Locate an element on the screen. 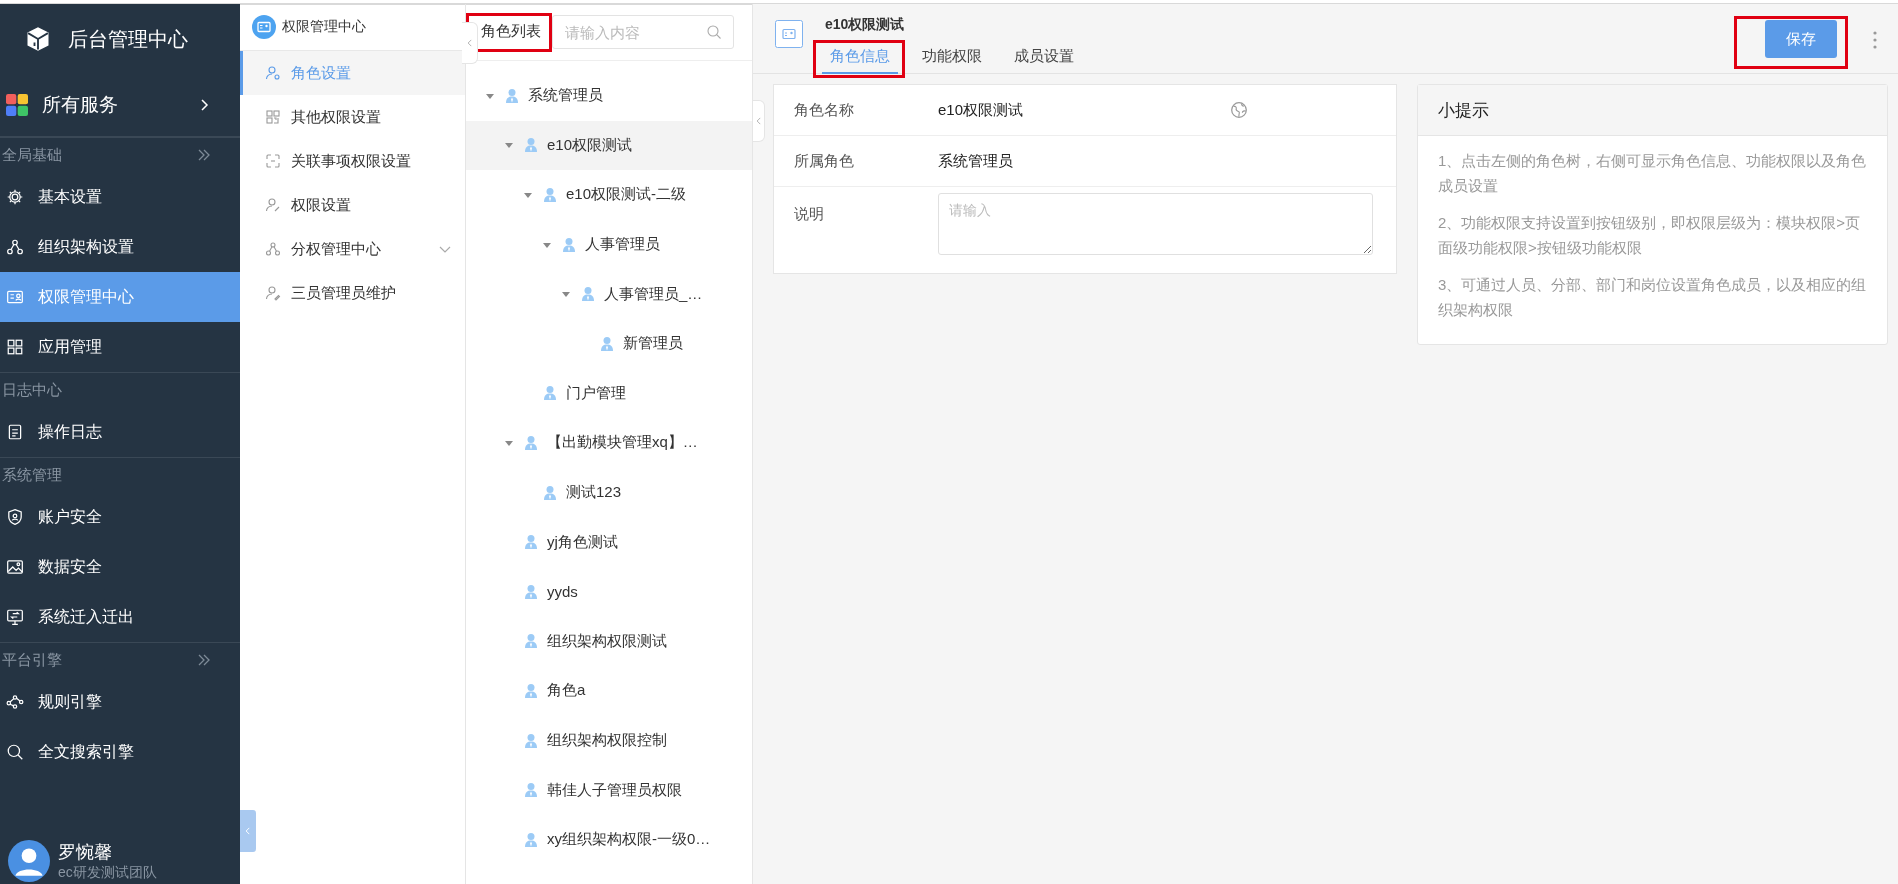 The width and height of the screenshot is (1898, 884). user-name: 罗惋馨 is located at coordinates (85, 852).